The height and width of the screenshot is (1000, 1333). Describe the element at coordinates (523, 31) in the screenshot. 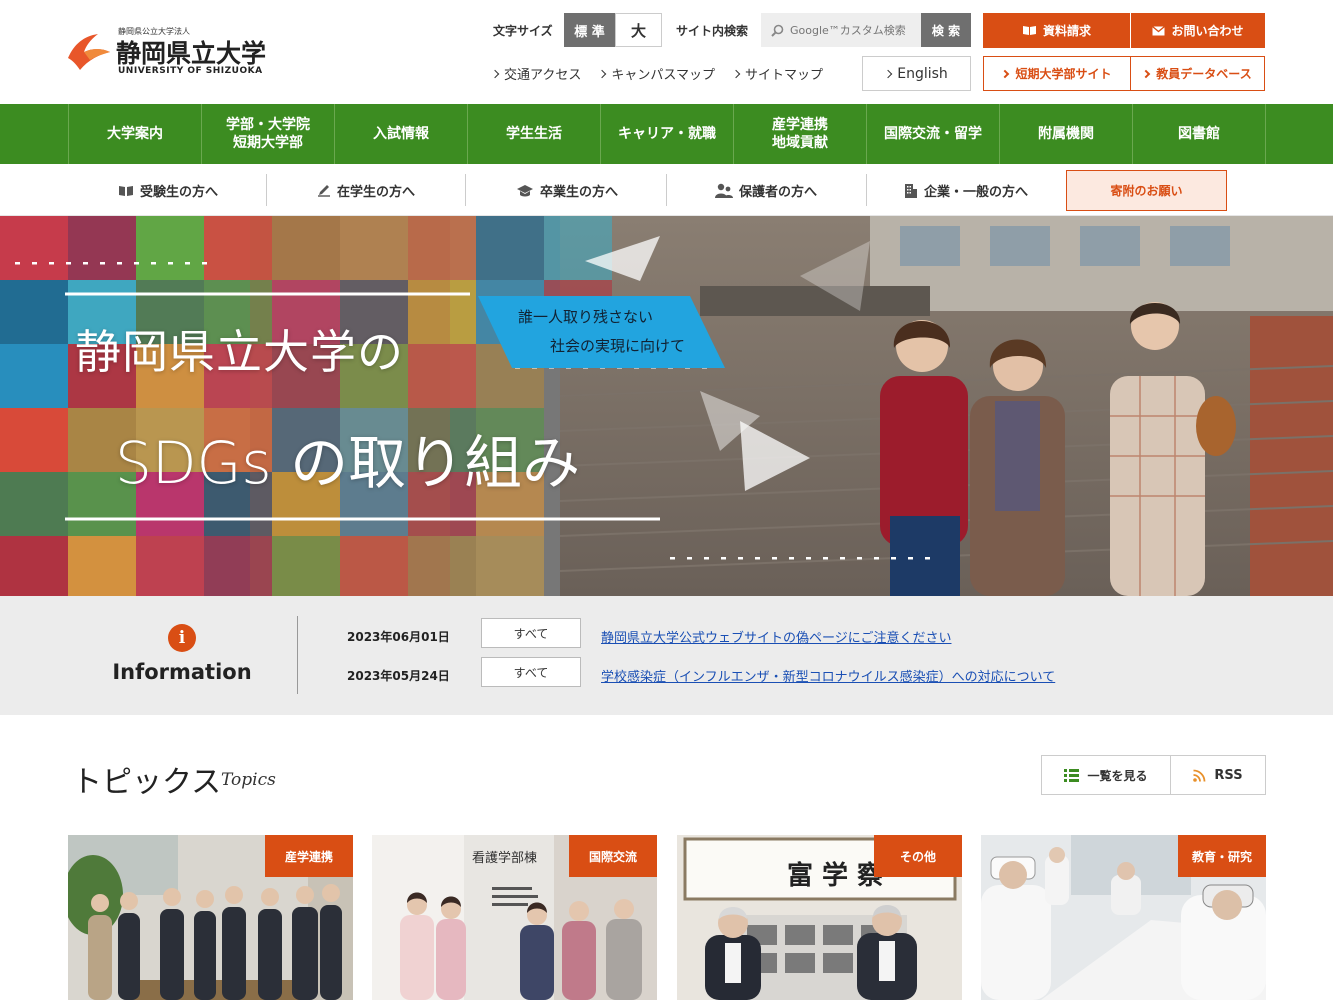

I see `font-size-label: 文字サイズ` at that location.